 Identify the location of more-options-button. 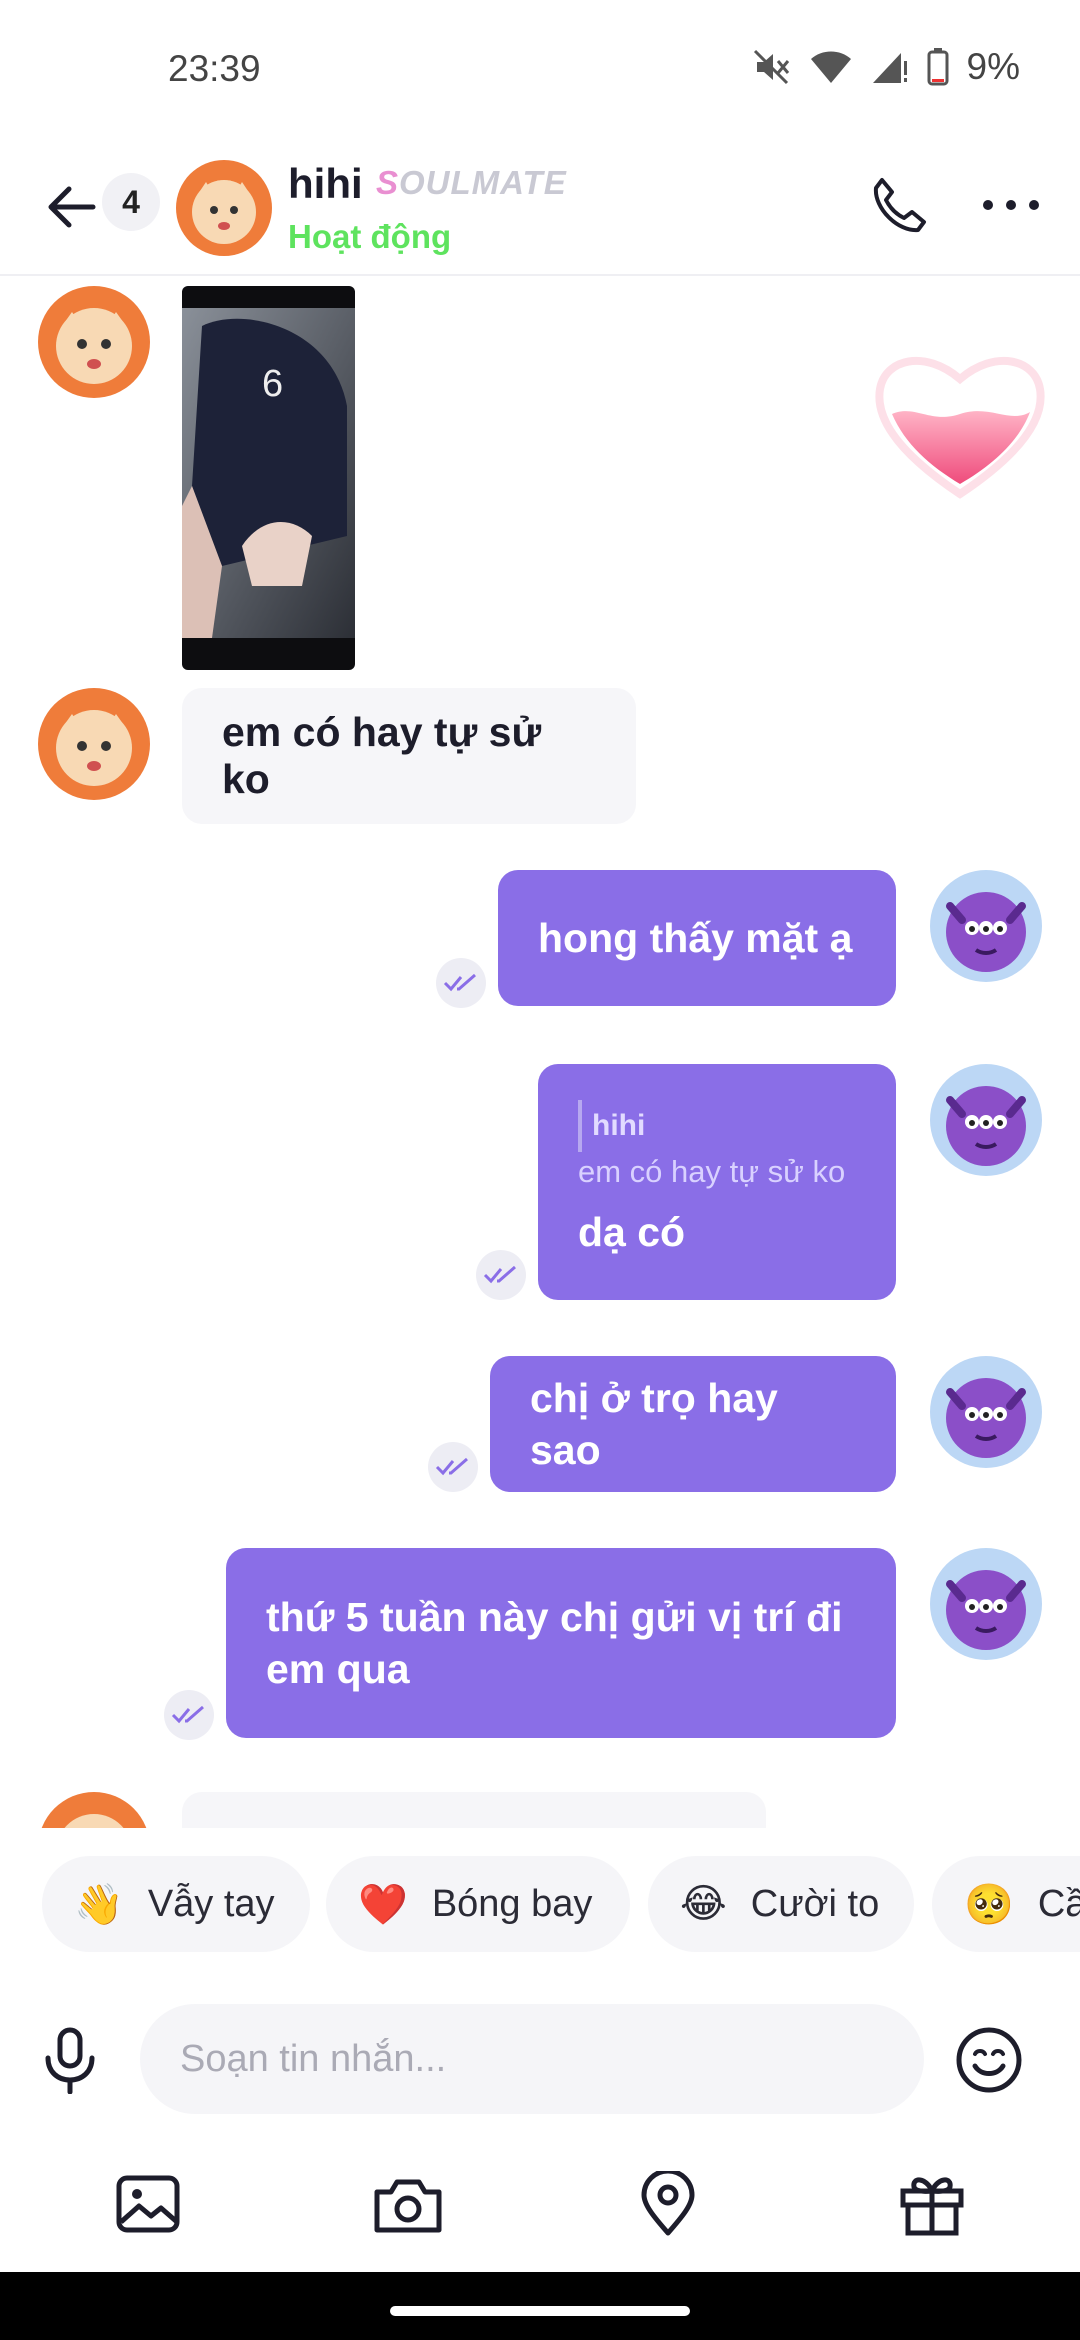
(1011, 205).